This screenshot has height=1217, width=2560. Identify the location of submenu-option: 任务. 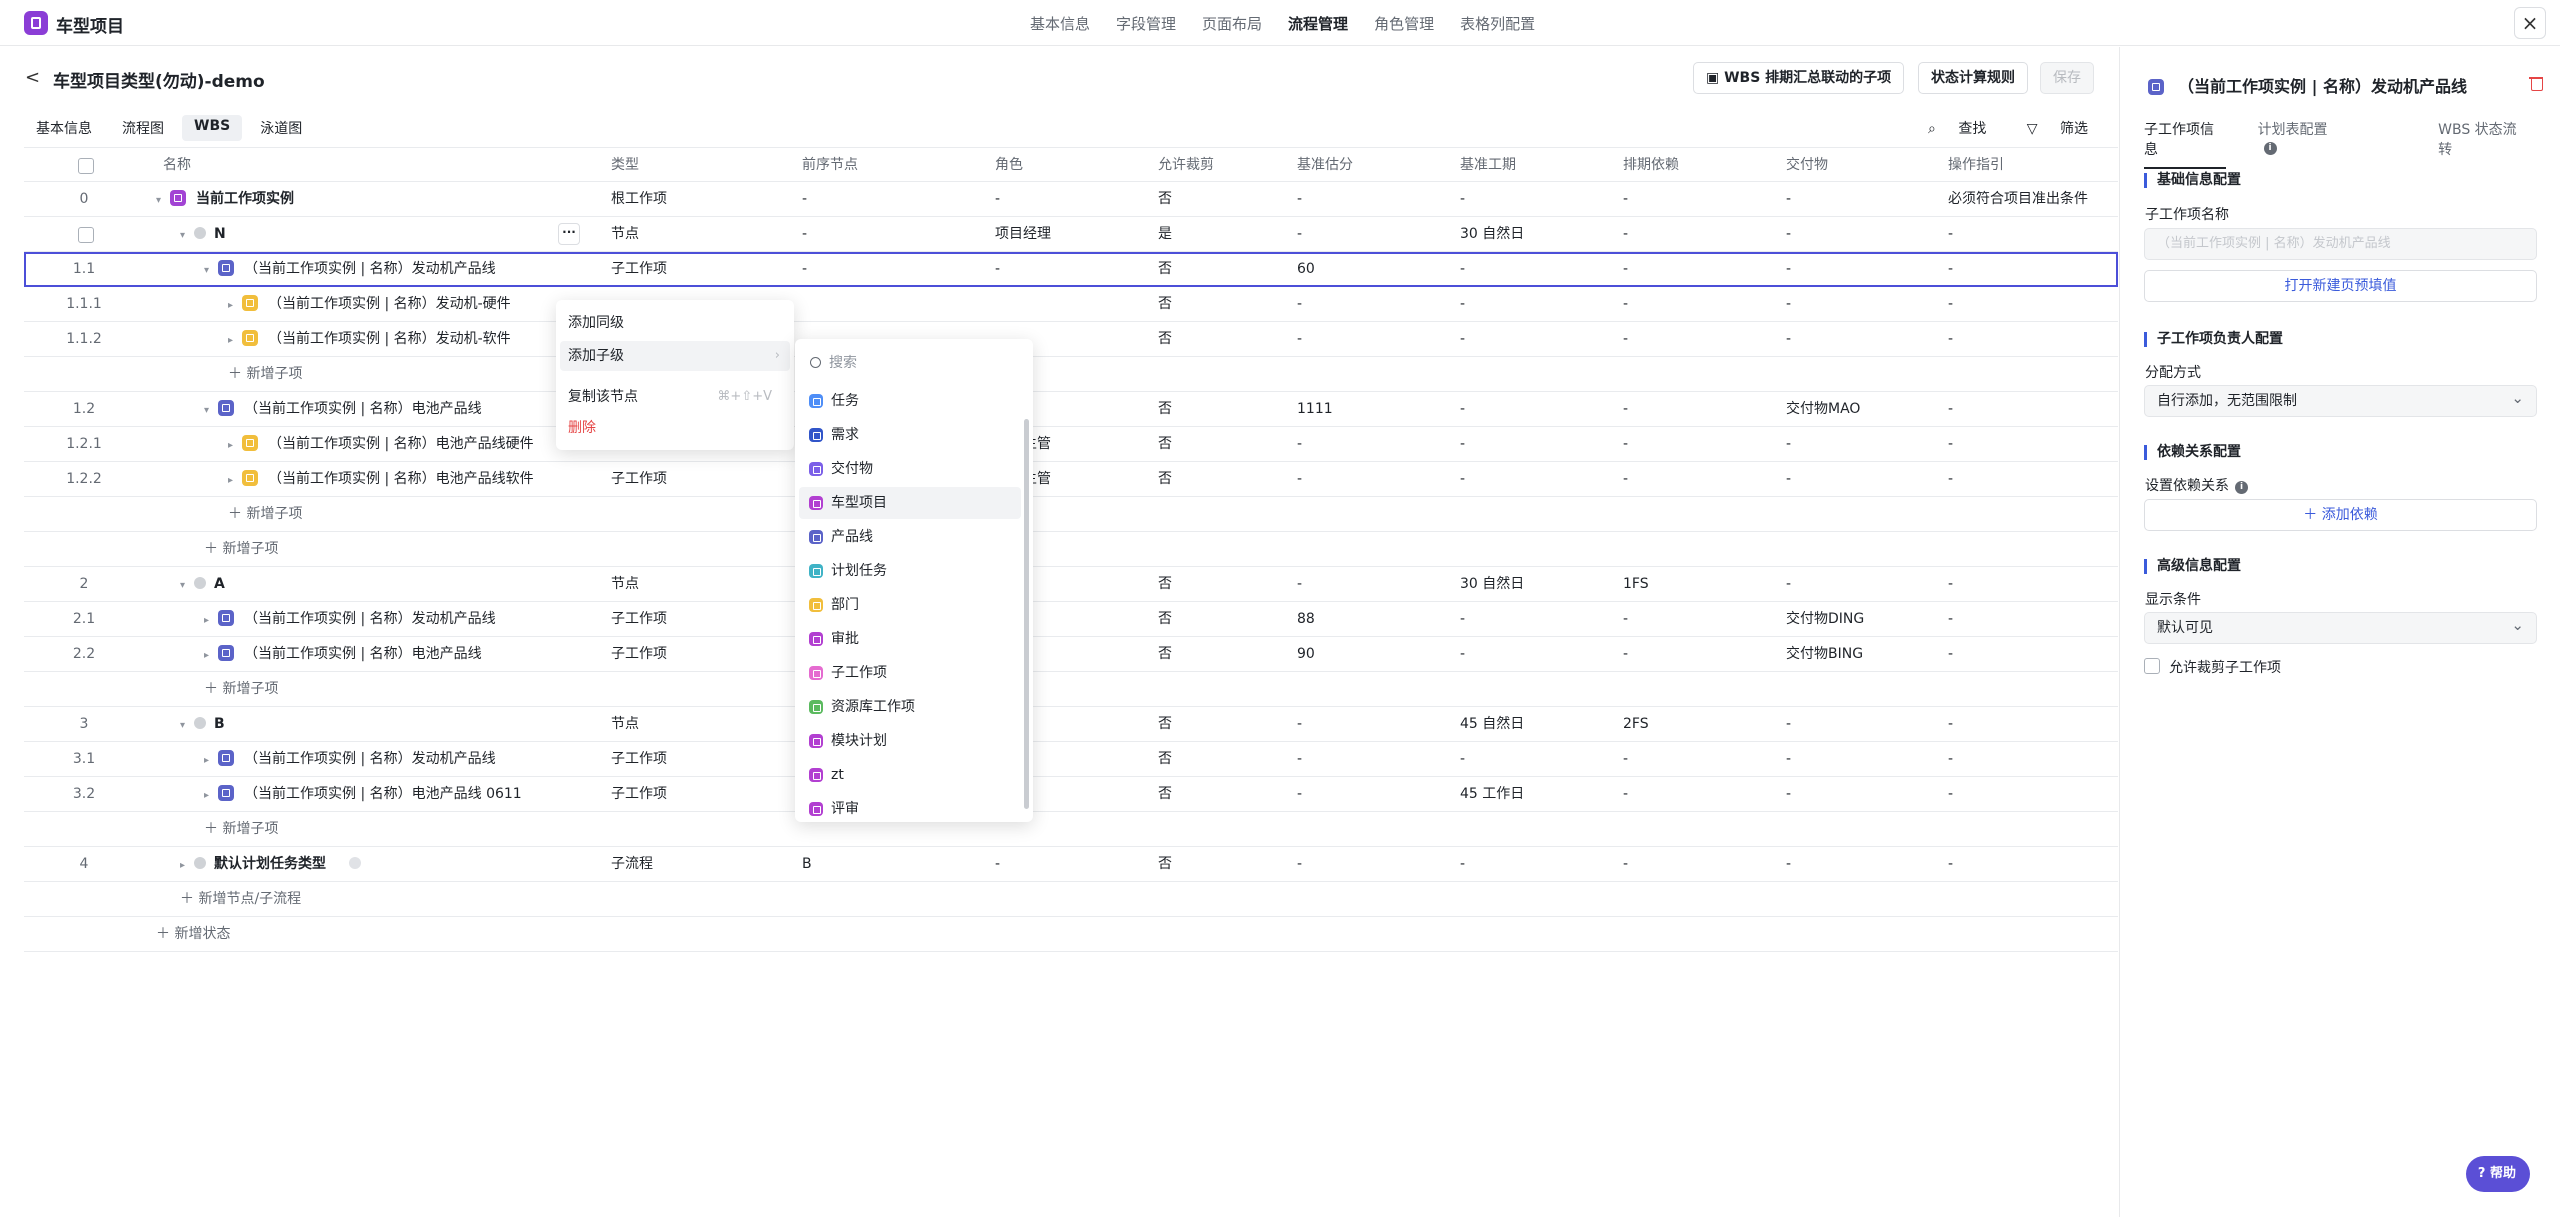
(910, 401).